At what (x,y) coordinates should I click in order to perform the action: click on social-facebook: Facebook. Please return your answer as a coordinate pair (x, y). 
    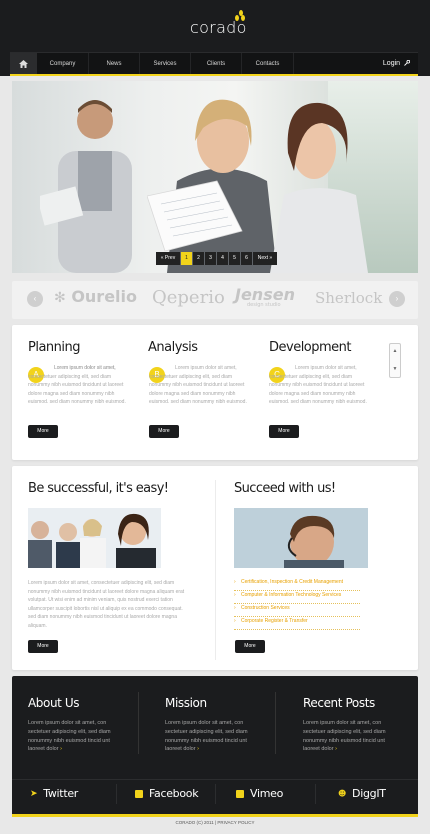
    Looking at the image, I should click on (167, 794).